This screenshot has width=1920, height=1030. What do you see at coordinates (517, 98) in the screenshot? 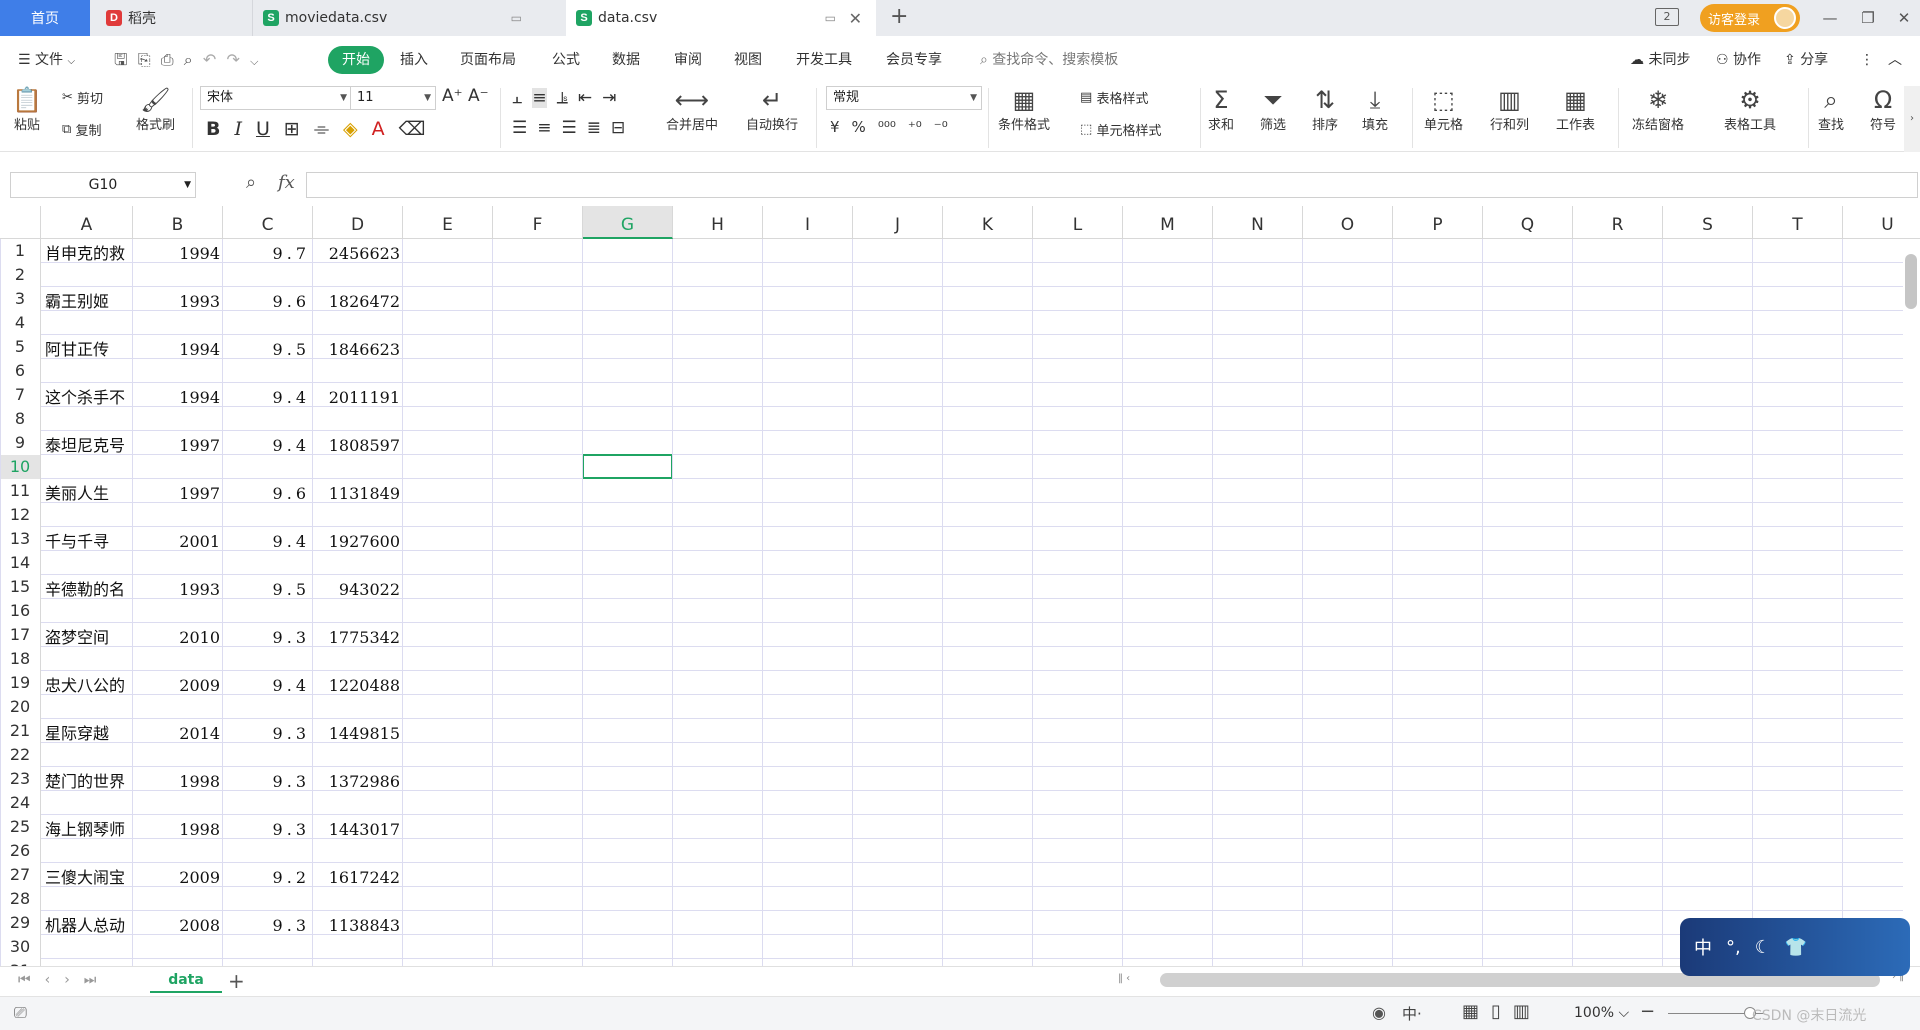
I see `align-top-icon: ⫠` at bounding box center [517, 98].